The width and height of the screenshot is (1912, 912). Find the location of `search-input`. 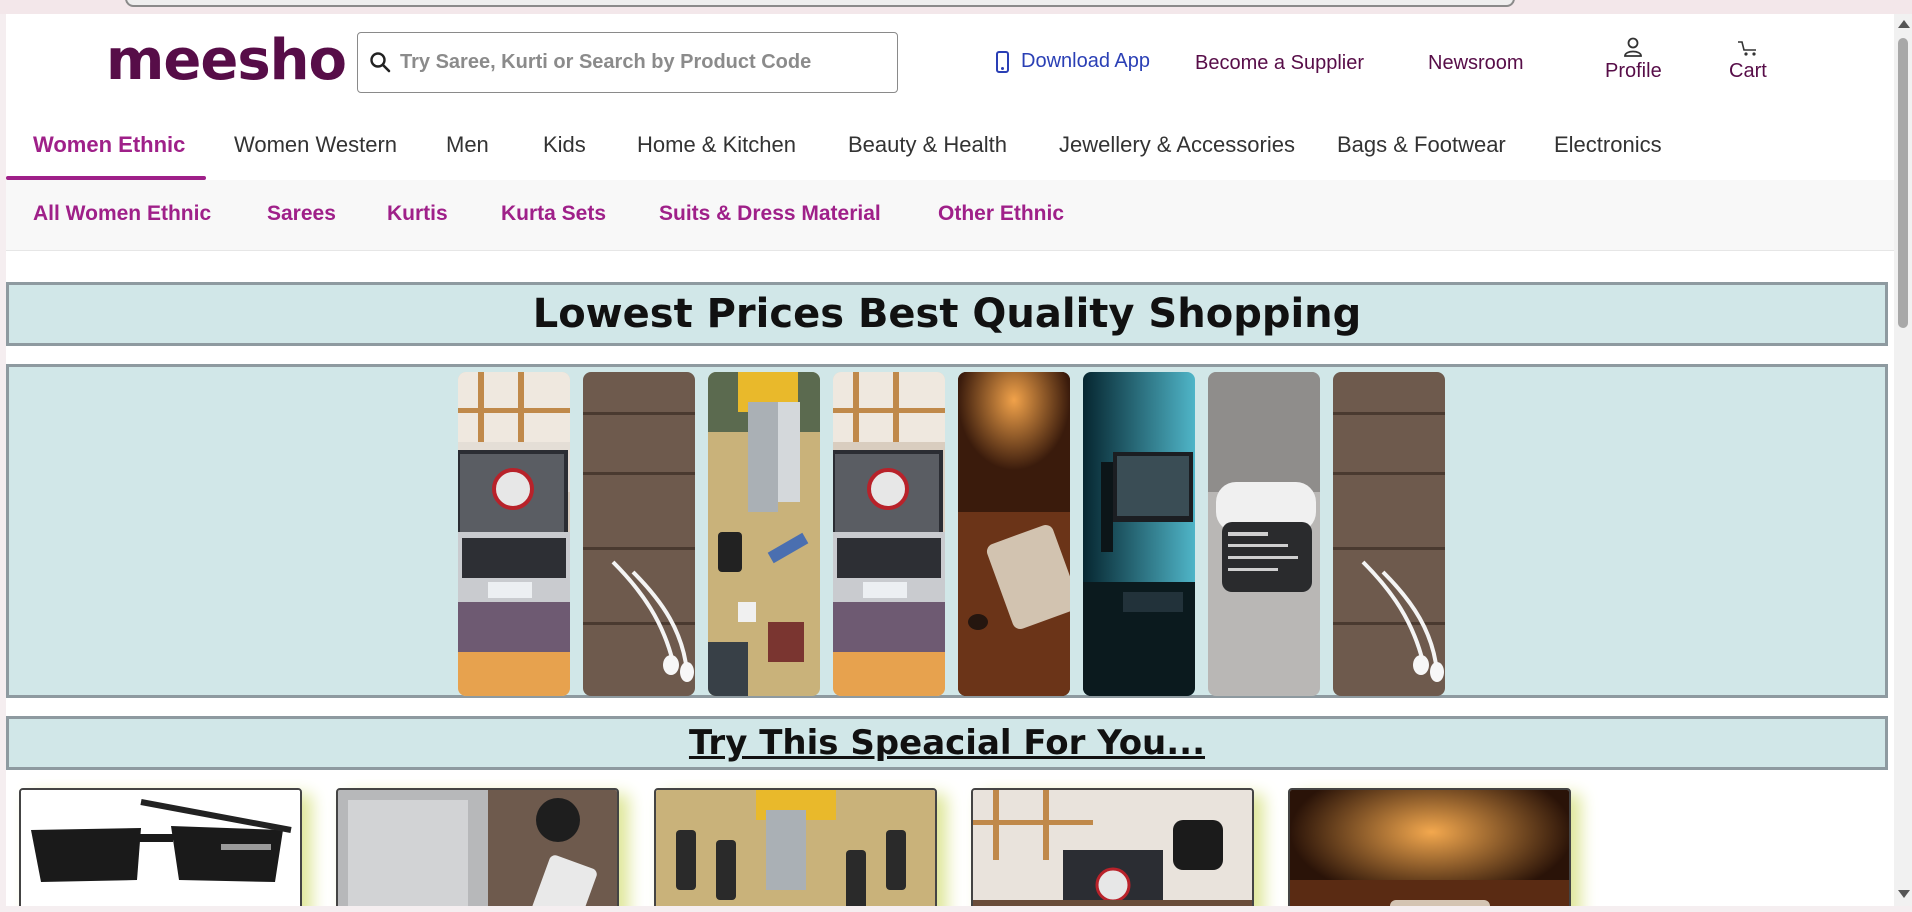

search-input is located at coordinates (640, 62).